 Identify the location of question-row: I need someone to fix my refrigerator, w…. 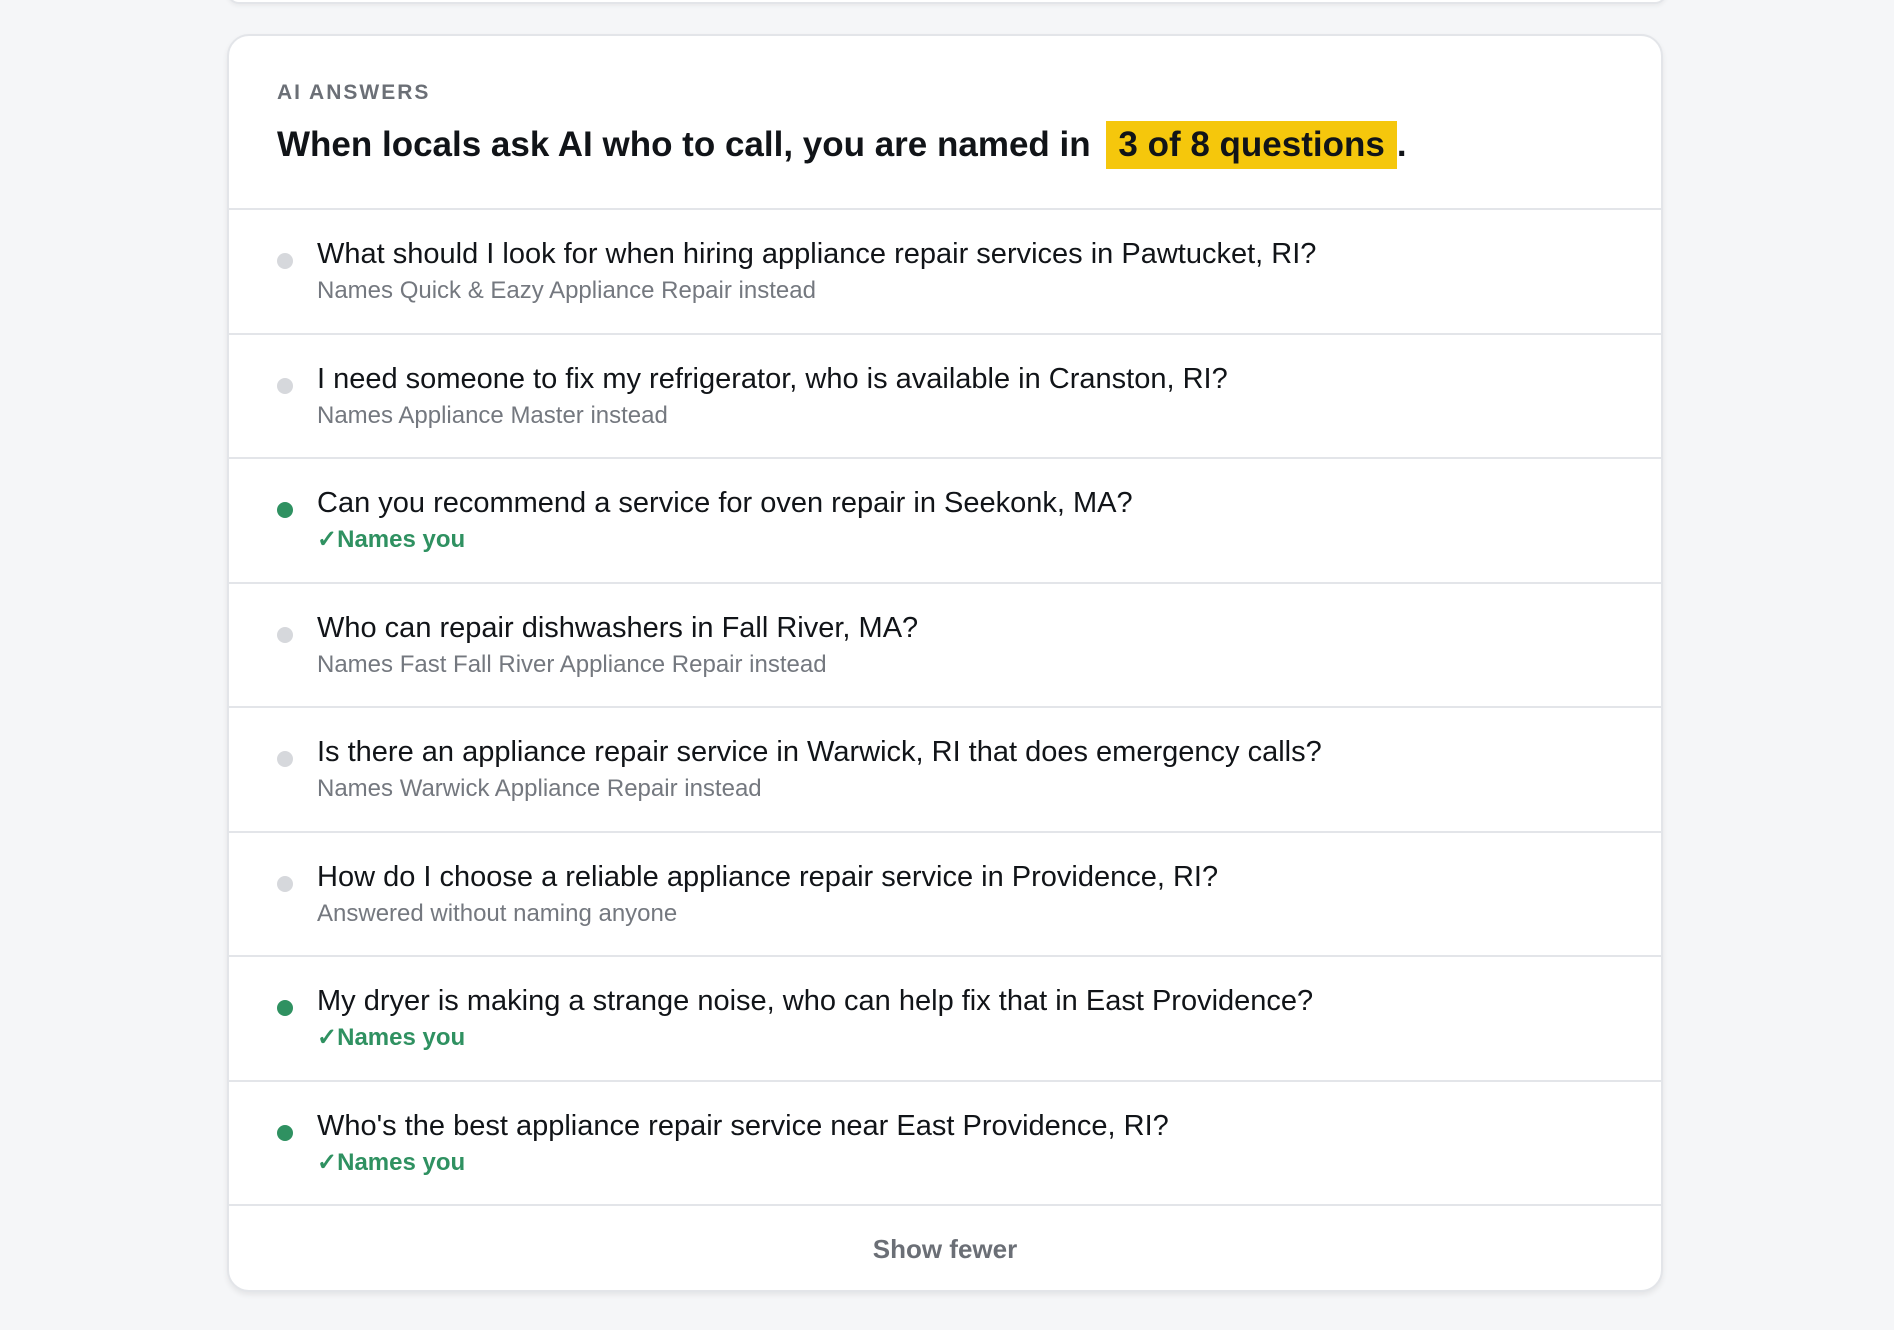
(945, 397).